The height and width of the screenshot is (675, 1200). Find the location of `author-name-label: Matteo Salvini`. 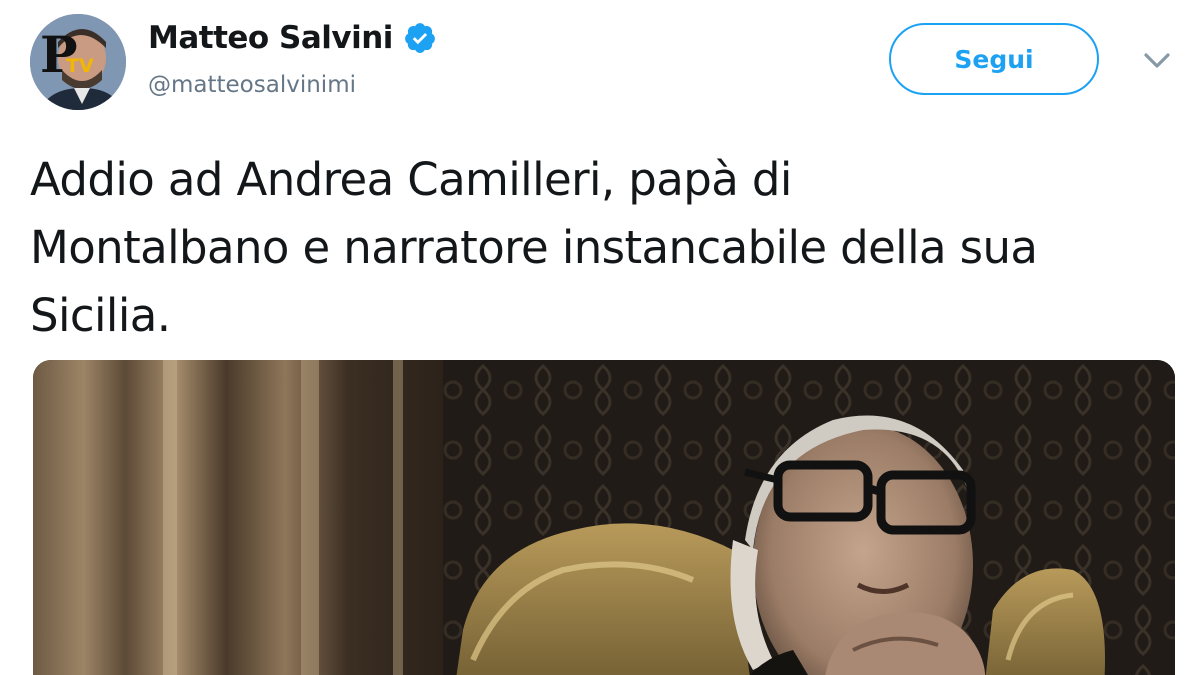

author-name-label: Matteo Salvini is located at coordinates (270, 38).